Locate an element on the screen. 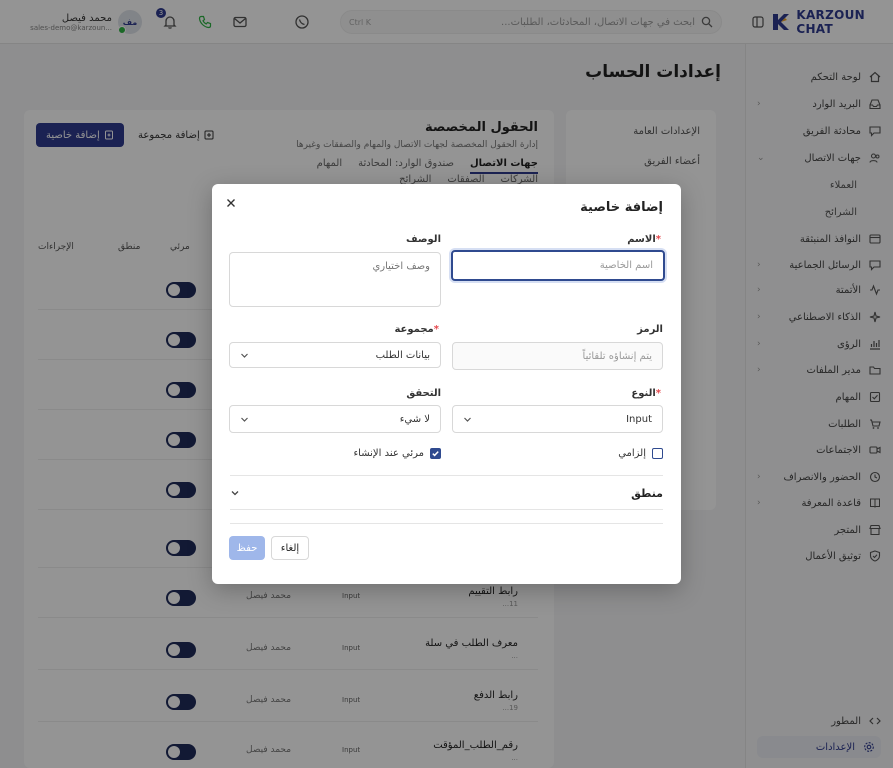 The width and height of the screenshot is (893, 768). save-button: حفظ is located at coordinates (247, 548).